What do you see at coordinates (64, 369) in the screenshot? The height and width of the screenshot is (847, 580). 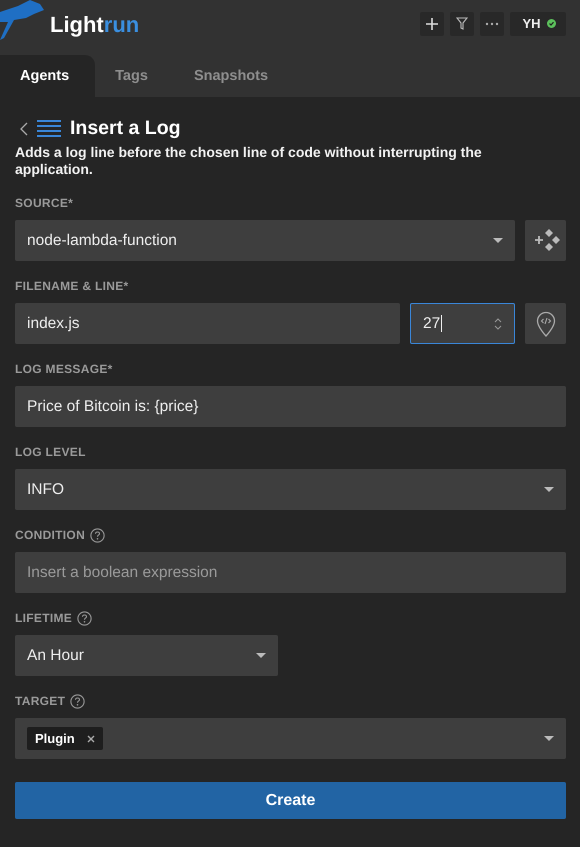 I see `field-label: LOG MESSAGE*` at bounding box center [64, 369].